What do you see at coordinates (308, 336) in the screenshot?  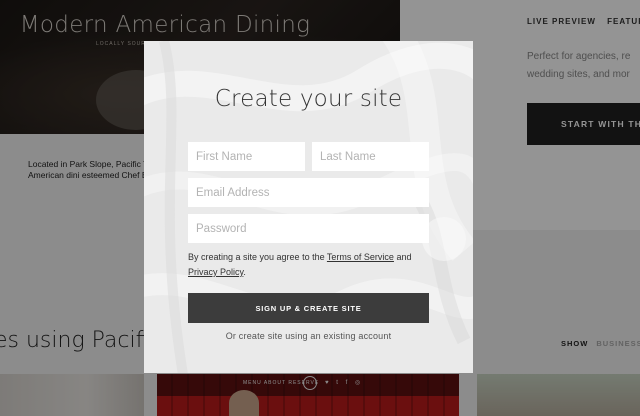 I see `existing-account-link: Or create site using an existing account` at bounding box center [308, 336].